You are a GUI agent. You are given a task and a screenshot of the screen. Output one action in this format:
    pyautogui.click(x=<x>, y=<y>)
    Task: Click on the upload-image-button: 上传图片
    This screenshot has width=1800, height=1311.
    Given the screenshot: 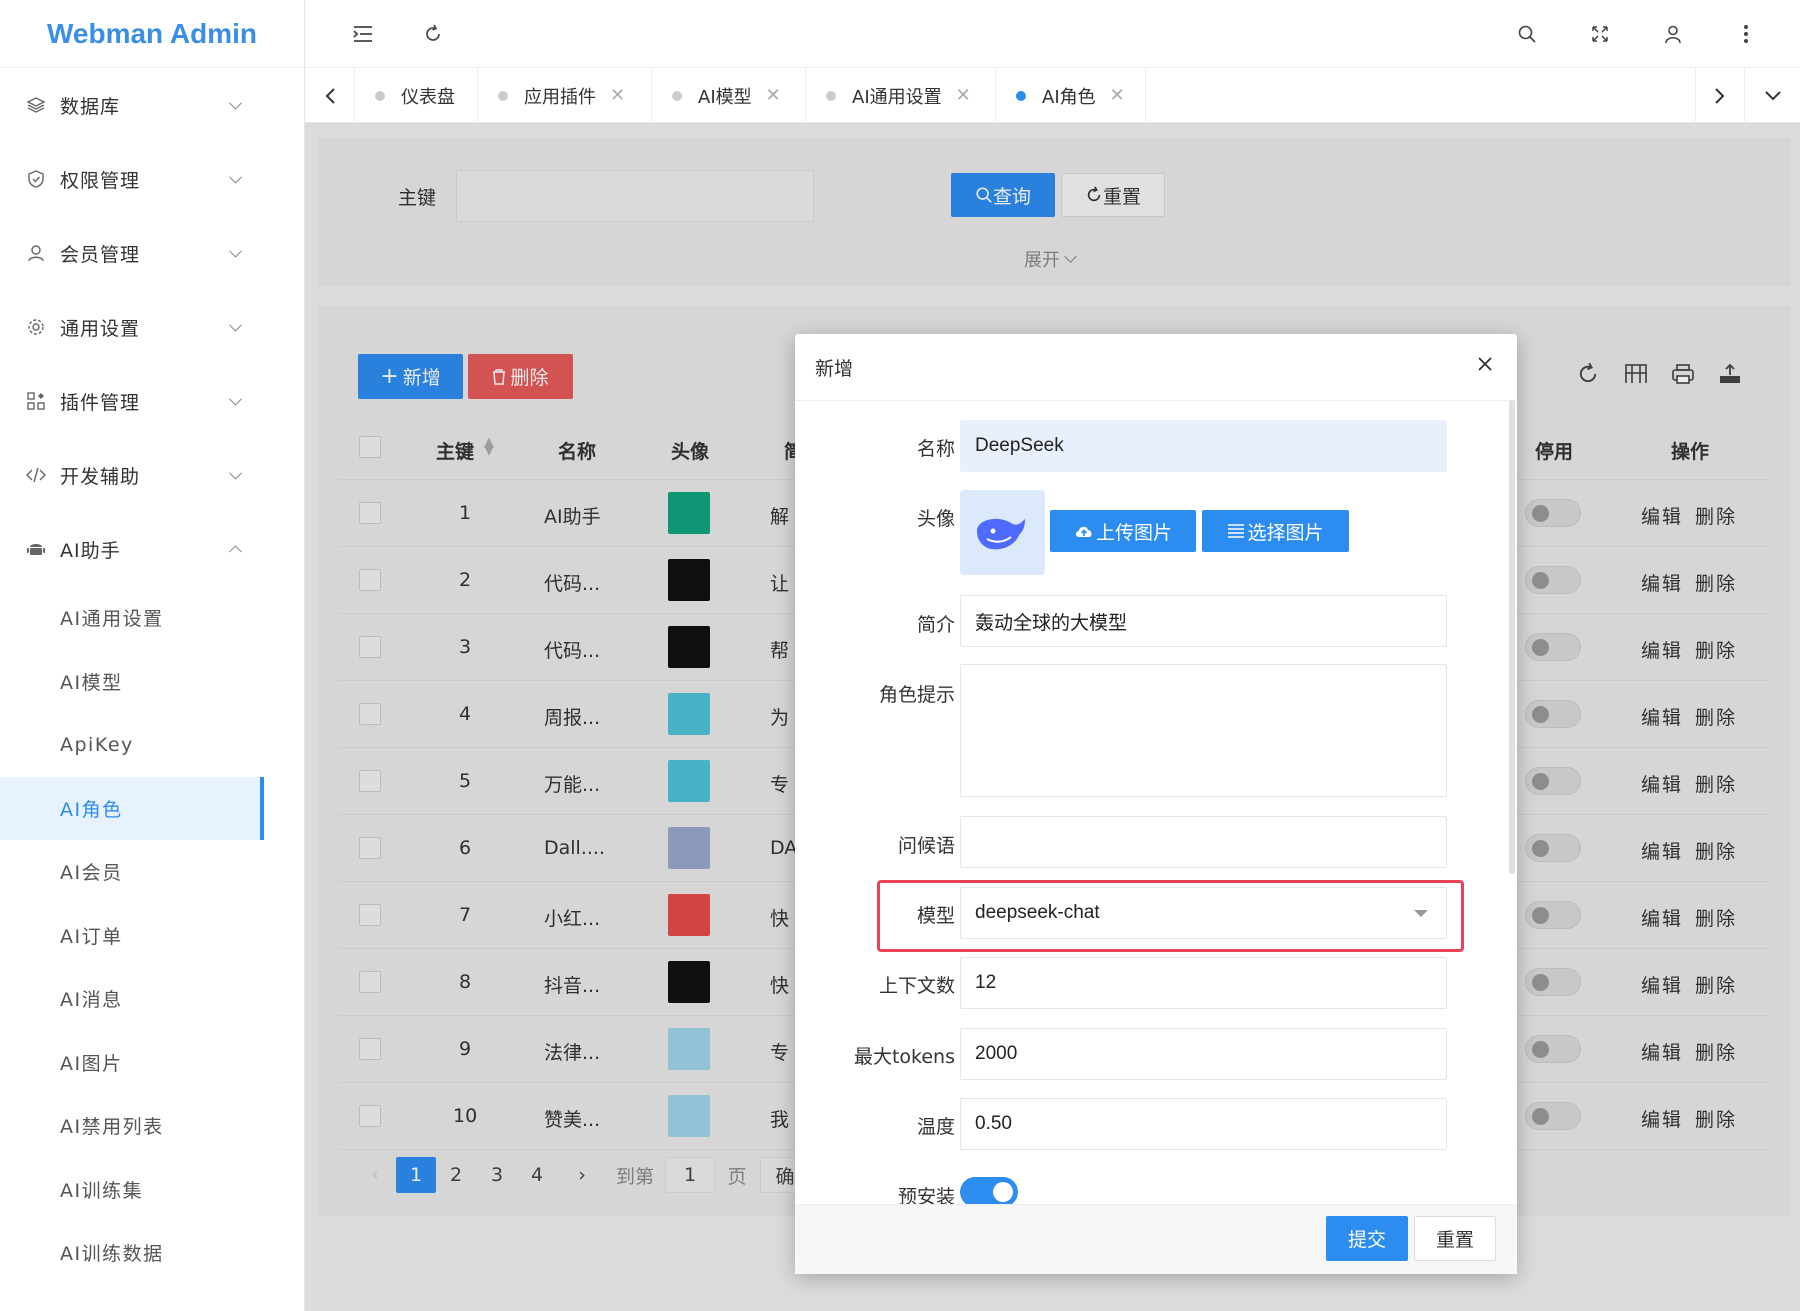 What is the action you would take?
    pyautogui.click(x=1123, y=531)
    